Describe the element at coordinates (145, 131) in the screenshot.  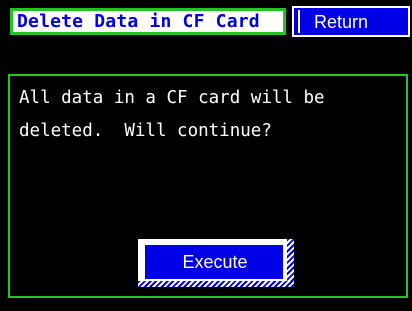
I see `message-line-2: deleted. Will continue?` at that location.